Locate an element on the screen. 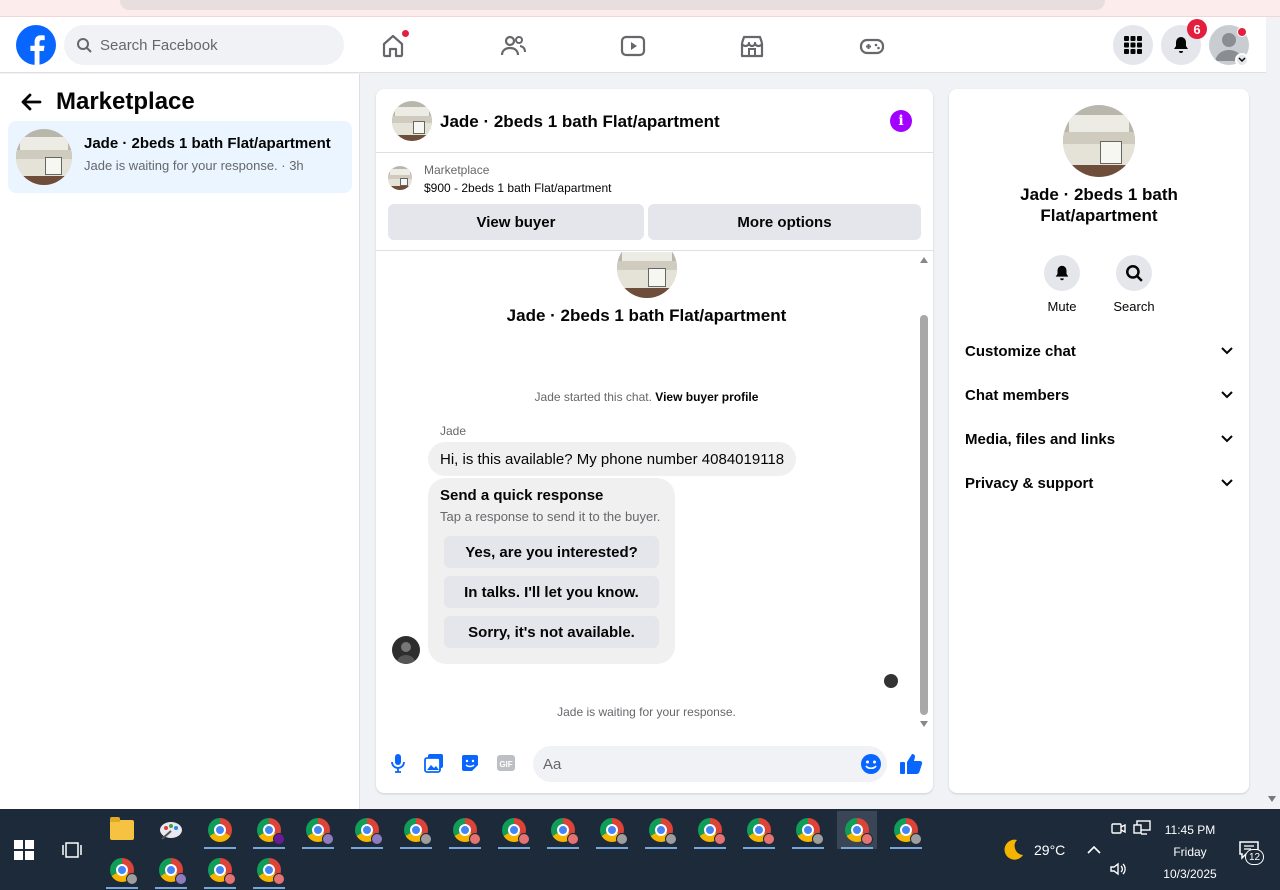  paint-app-icon is located at coordinates (171, 830).